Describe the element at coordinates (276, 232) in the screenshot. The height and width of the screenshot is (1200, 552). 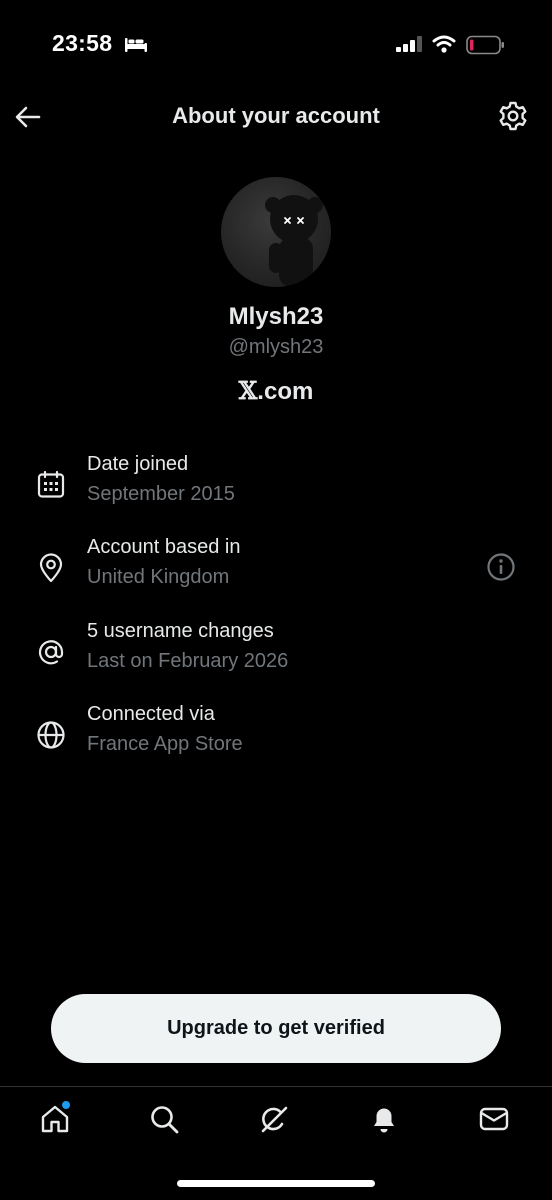
I see `avatar` at that location.